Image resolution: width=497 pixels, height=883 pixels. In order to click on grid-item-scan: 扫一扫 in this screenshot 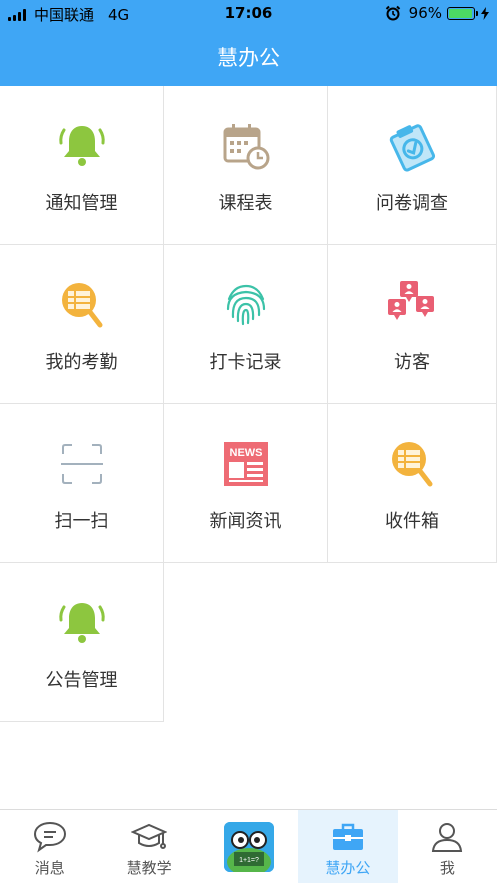, I will do `click(82, 483)`.